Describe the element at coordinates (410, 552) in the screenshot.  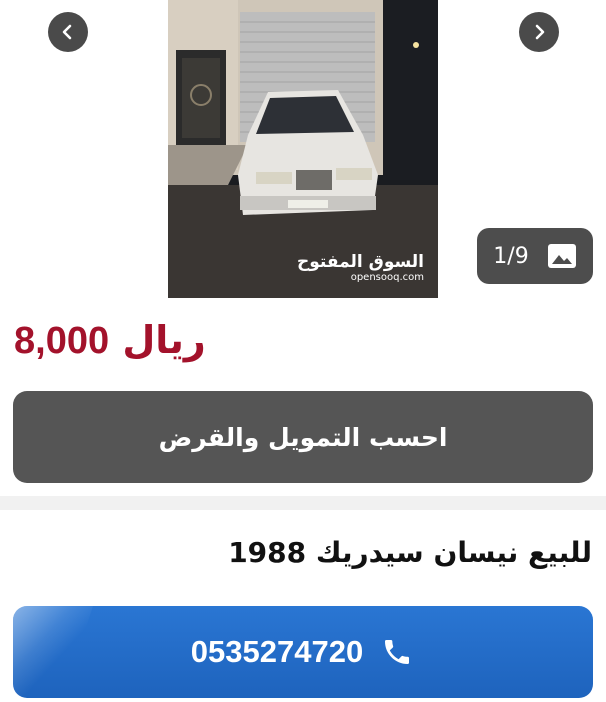
I see `listing-title: للبيع نيسان سيدريك 1988` at that location.